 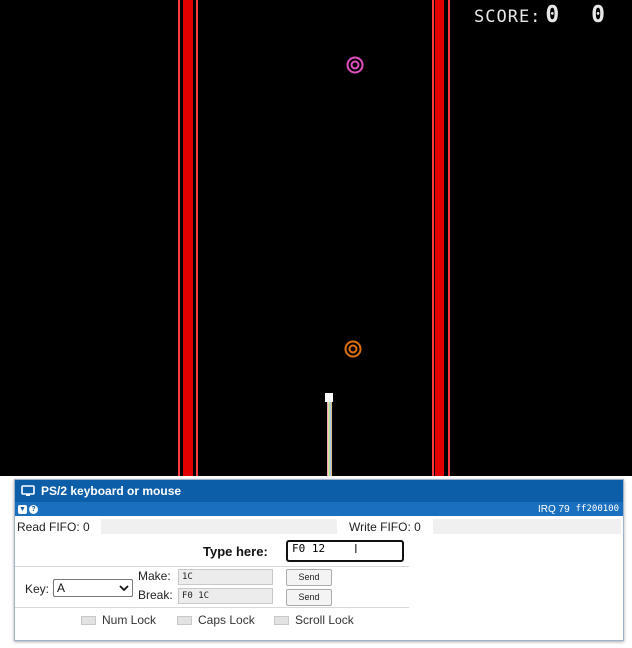 I want to click on monitor-icon, so click(x=28, y=491).